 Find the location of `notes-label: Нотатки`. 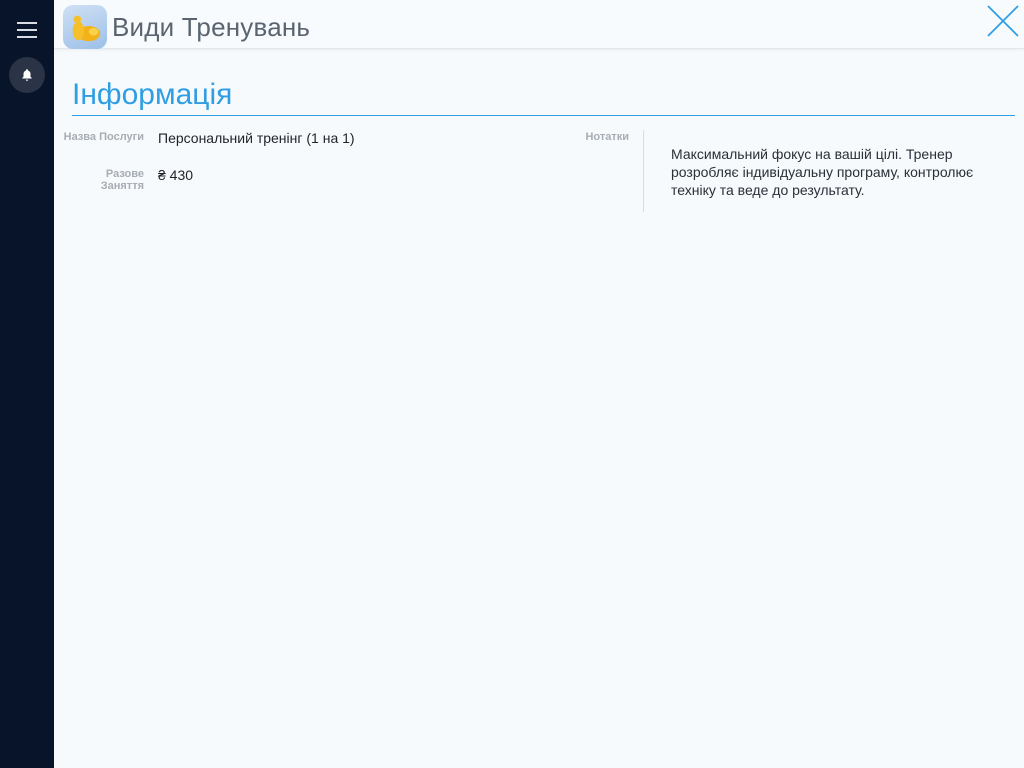

notes-label: Нотатки is located at coordinates (607, 137).